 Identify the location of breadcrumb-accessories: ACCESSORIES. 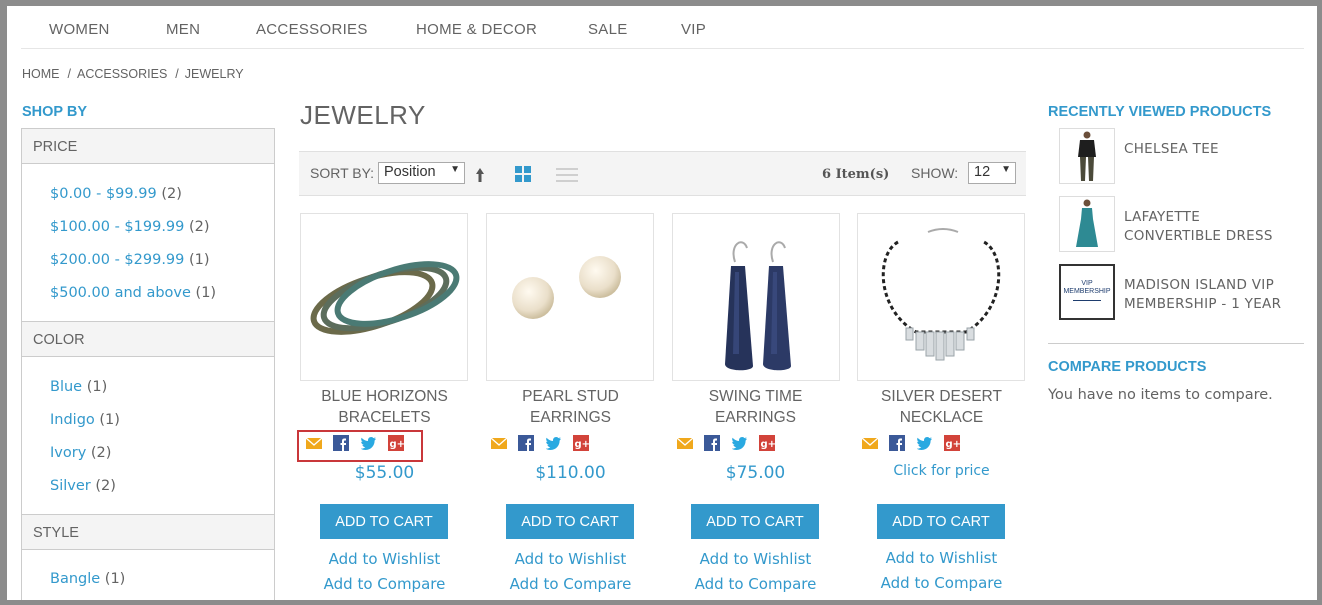
(122, 74).